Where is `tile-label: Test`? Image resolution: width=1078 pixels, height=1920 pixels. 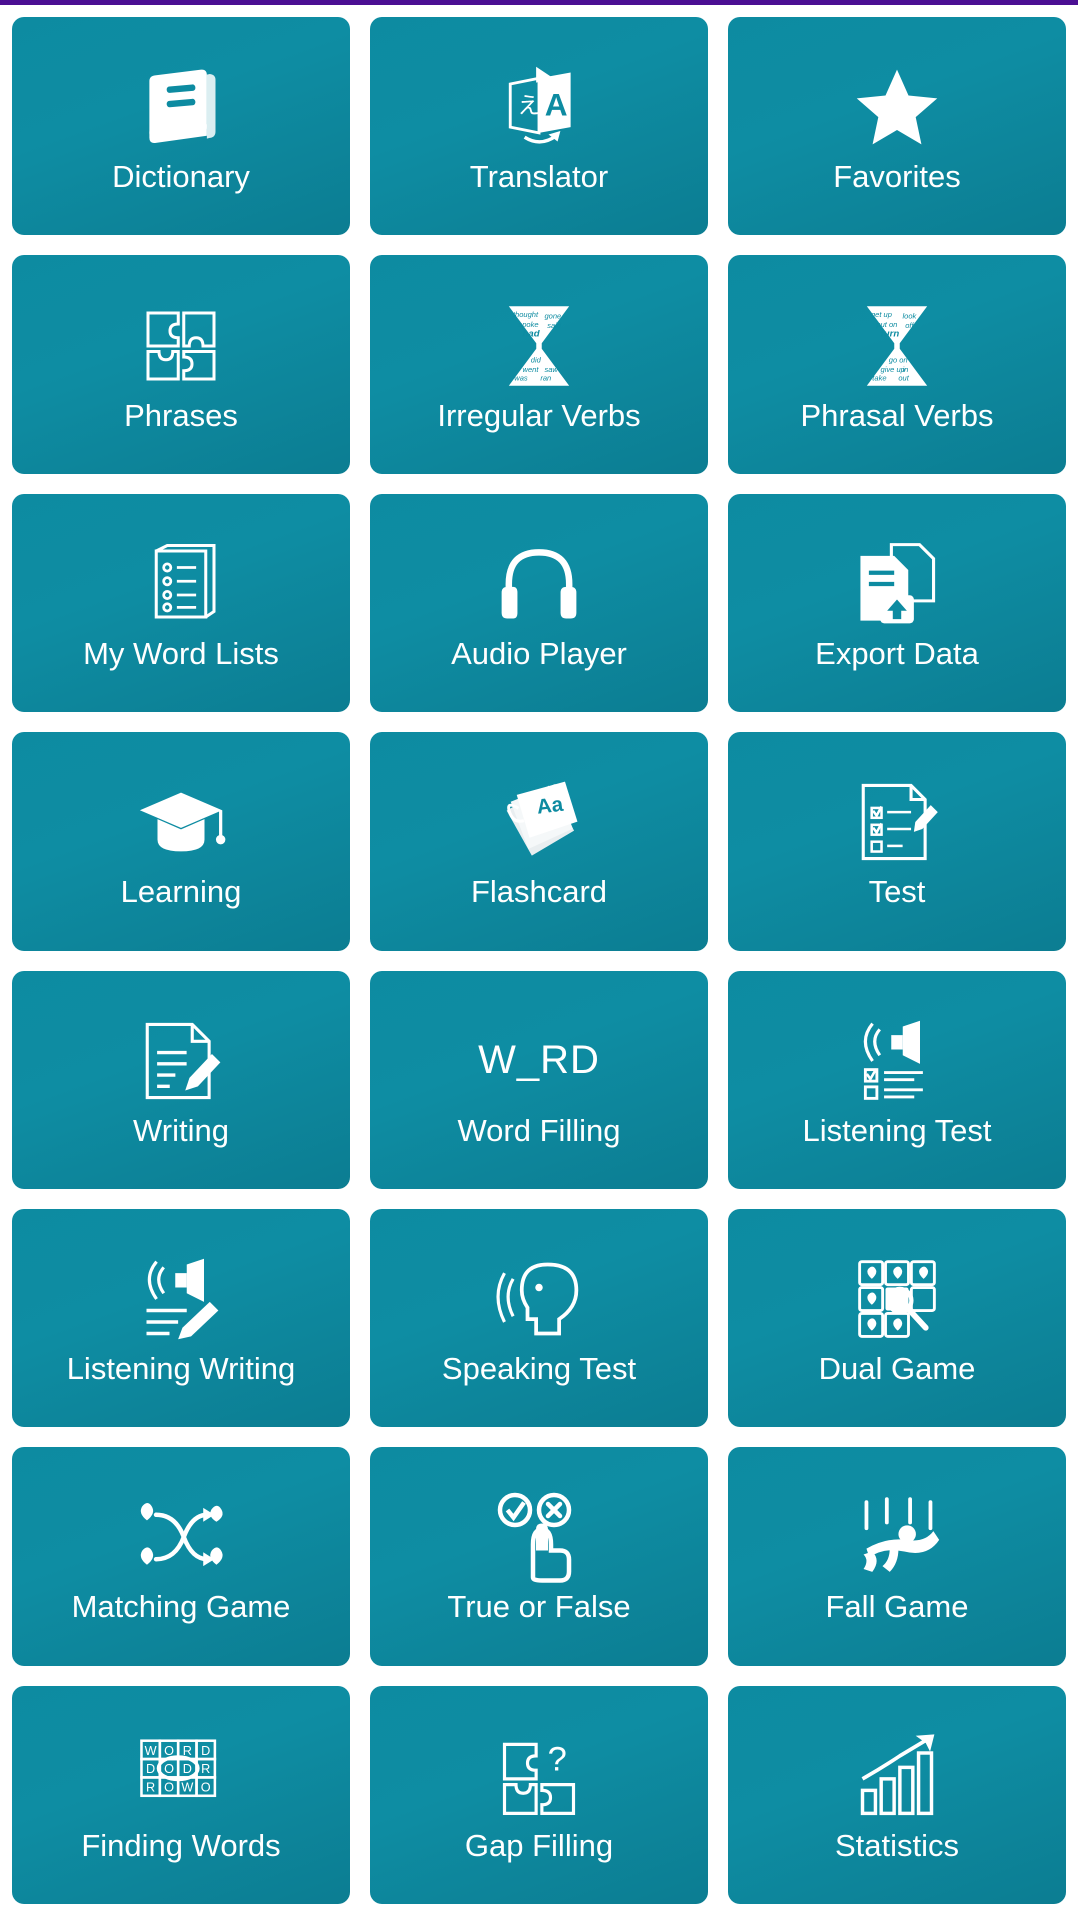 tile-label: Test is located at coordinates (897, 892).